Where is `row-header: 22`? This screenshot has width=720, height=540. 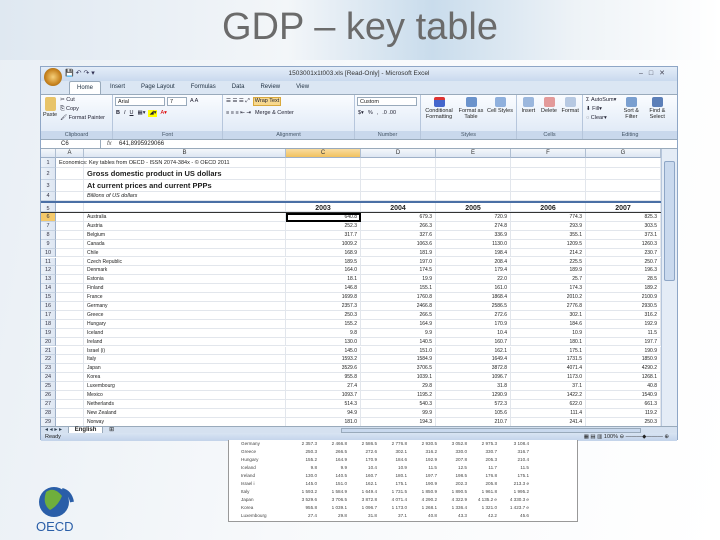
row-header: 22 is located at coordinates (48, 360).